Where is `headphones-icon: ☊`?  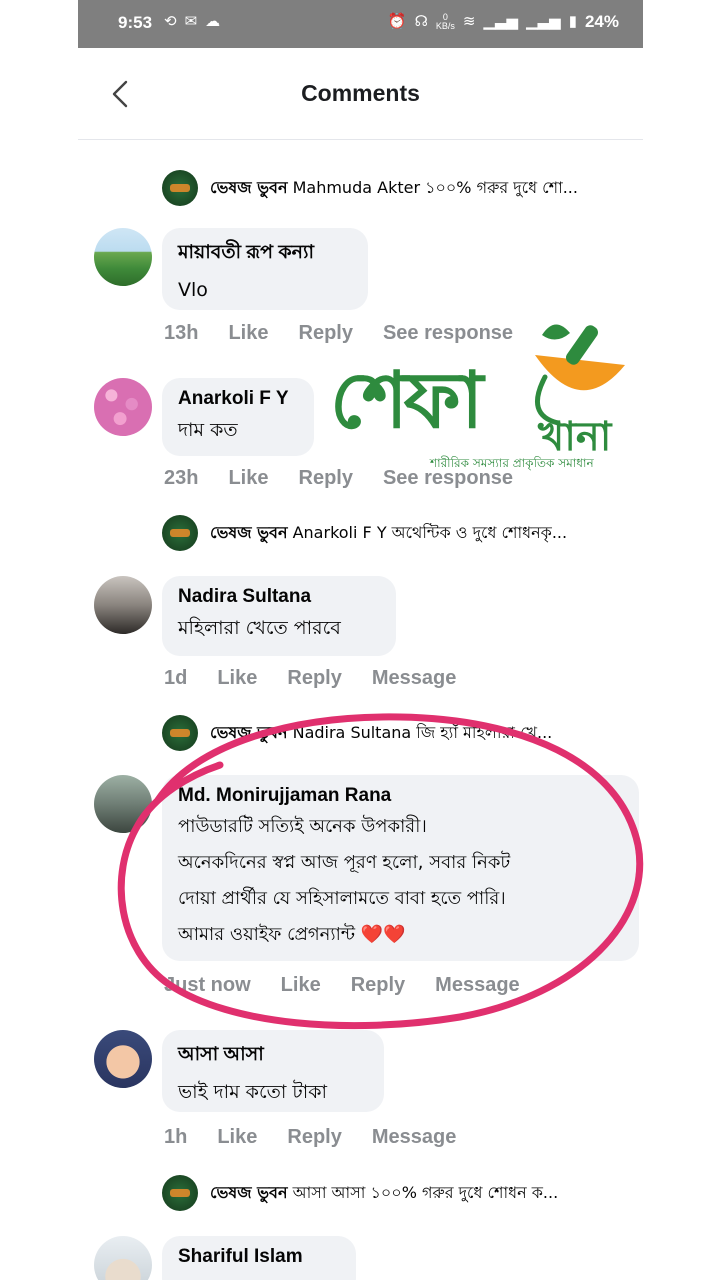
headphones-icon: ☊ is located at coordinates (421, 21).